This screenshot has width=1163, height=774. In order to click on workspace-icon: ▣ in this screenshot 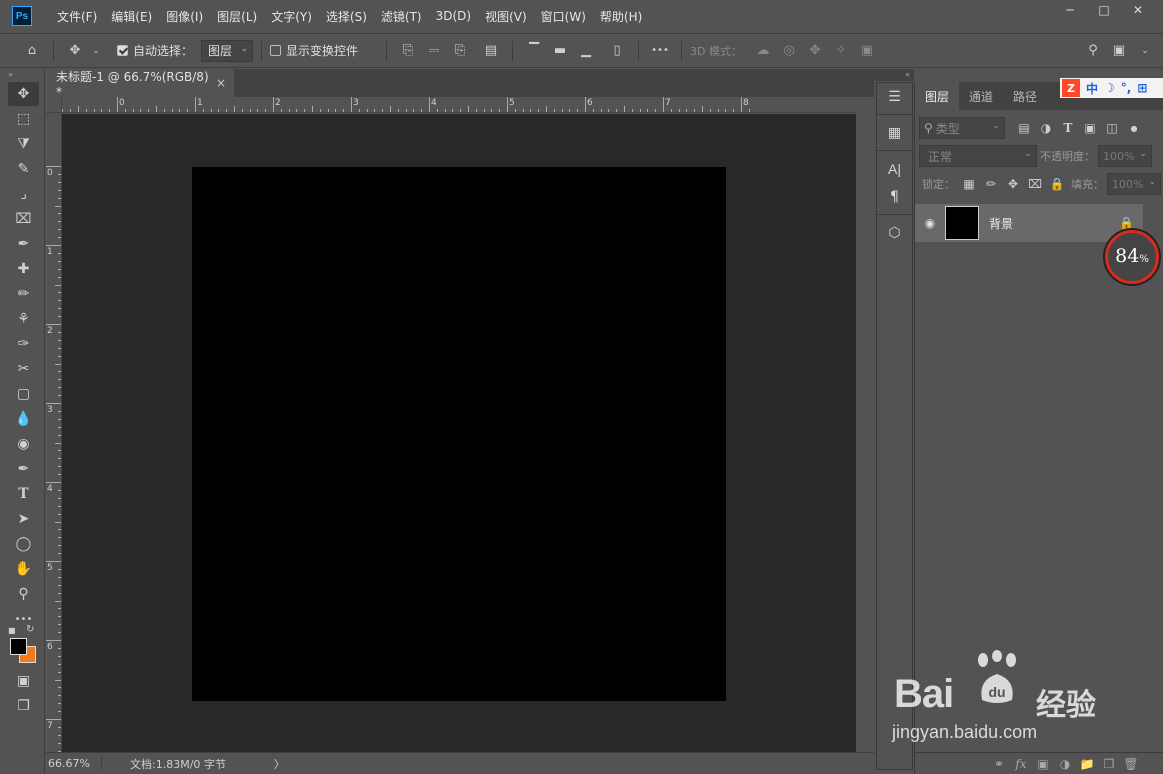, I will do `click(1119, 51)`.